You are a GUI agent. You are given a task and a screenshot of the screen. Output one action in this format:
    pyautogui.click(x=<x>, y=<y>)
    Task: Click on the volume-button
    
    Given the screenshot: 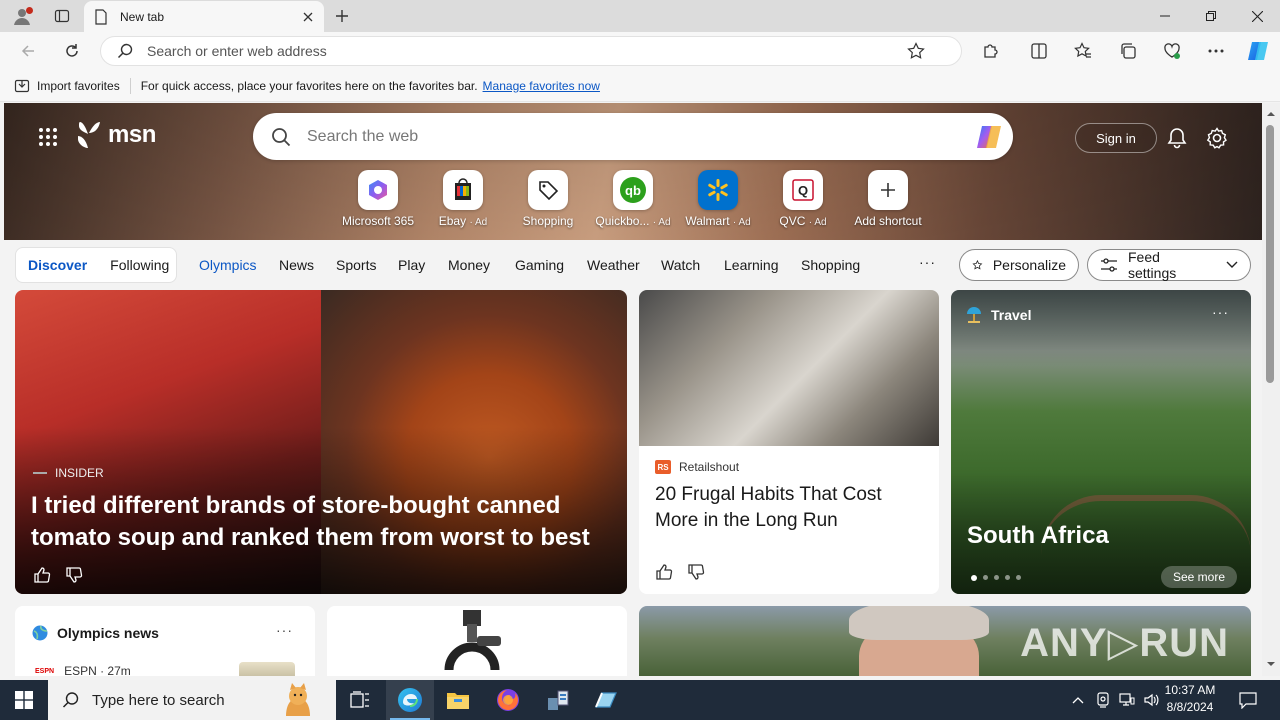 What is the action you would take?
    pyautogui.click(x=1151, y=700)
    